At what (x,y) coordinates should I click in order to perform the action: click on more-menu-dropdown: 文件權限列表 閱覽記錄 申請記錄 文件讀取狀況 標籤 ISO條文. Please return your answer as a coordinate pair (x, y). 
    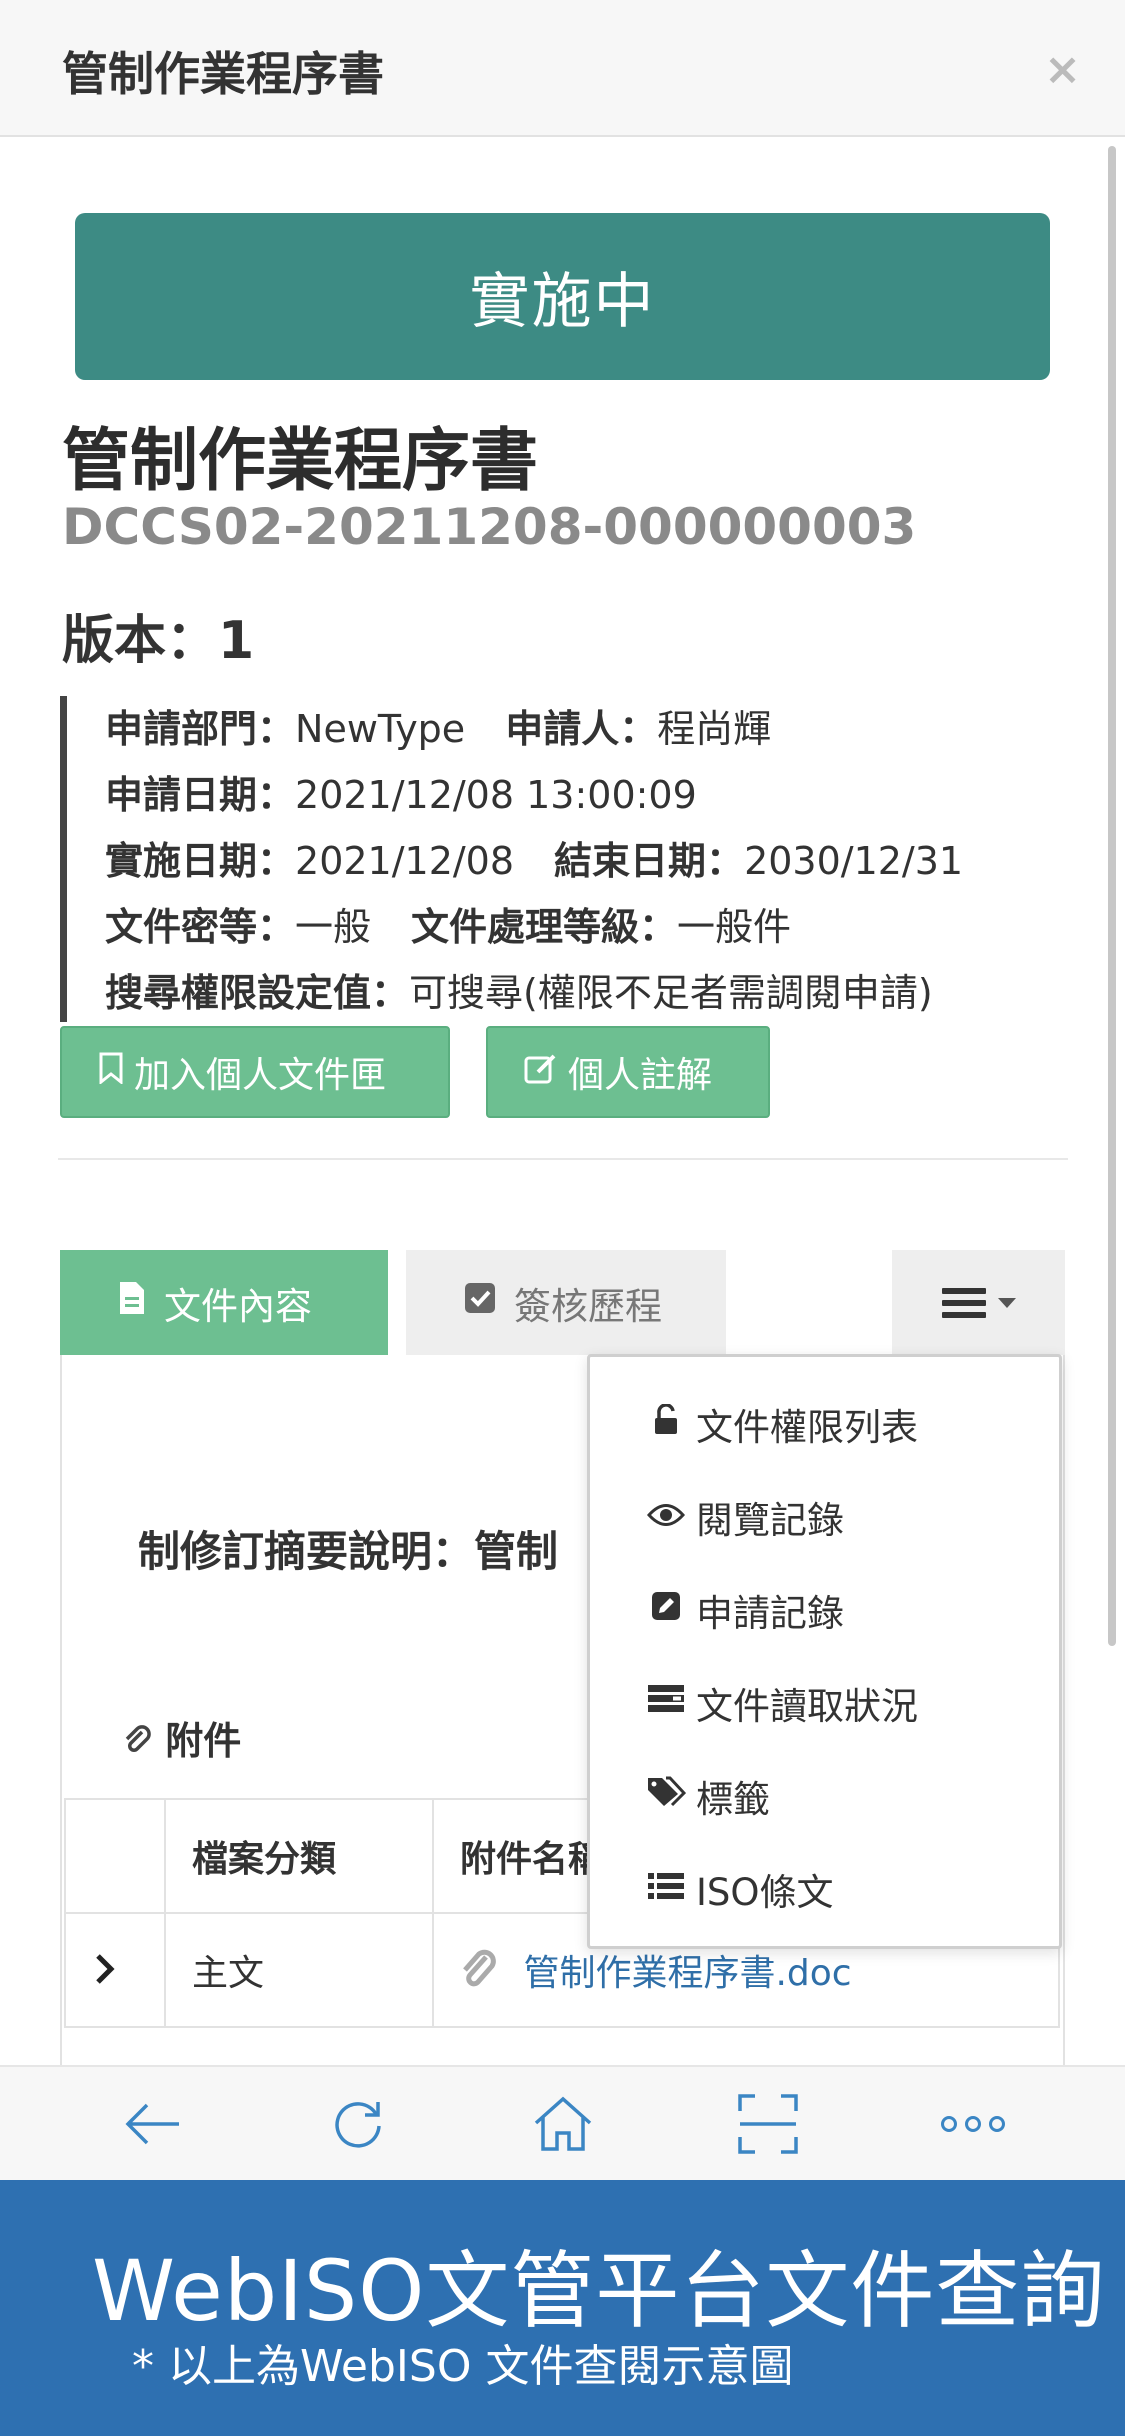
    Looking at the image, I should click on (824, 1651).